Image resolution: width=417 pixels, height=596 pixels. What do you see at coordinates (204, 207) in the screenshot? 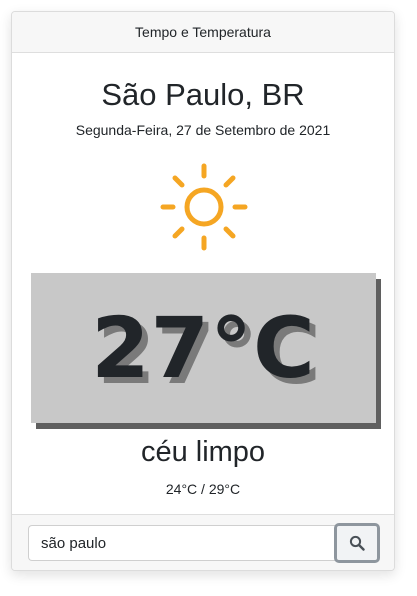
I see `sun-icon` at bounding box center [204, 207].